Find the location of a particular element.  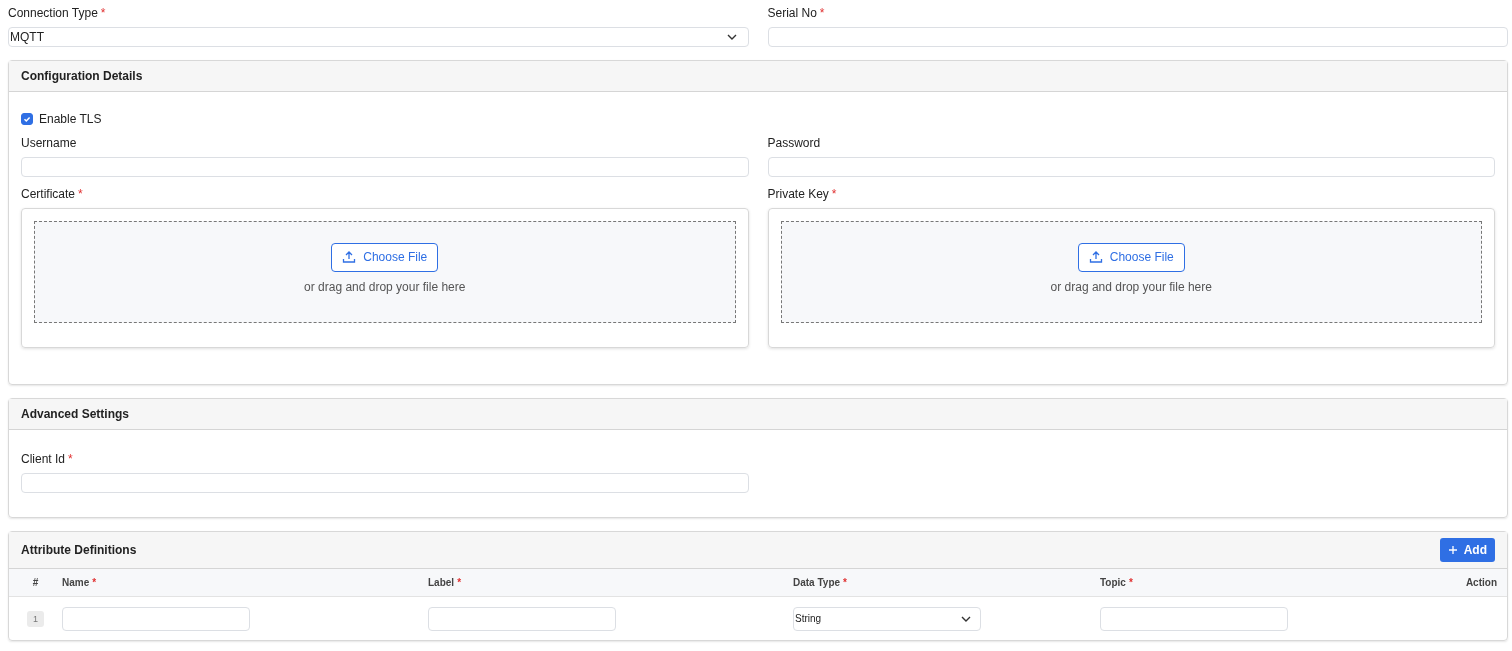

column-header: Action is located at coordinates (1481, 582).